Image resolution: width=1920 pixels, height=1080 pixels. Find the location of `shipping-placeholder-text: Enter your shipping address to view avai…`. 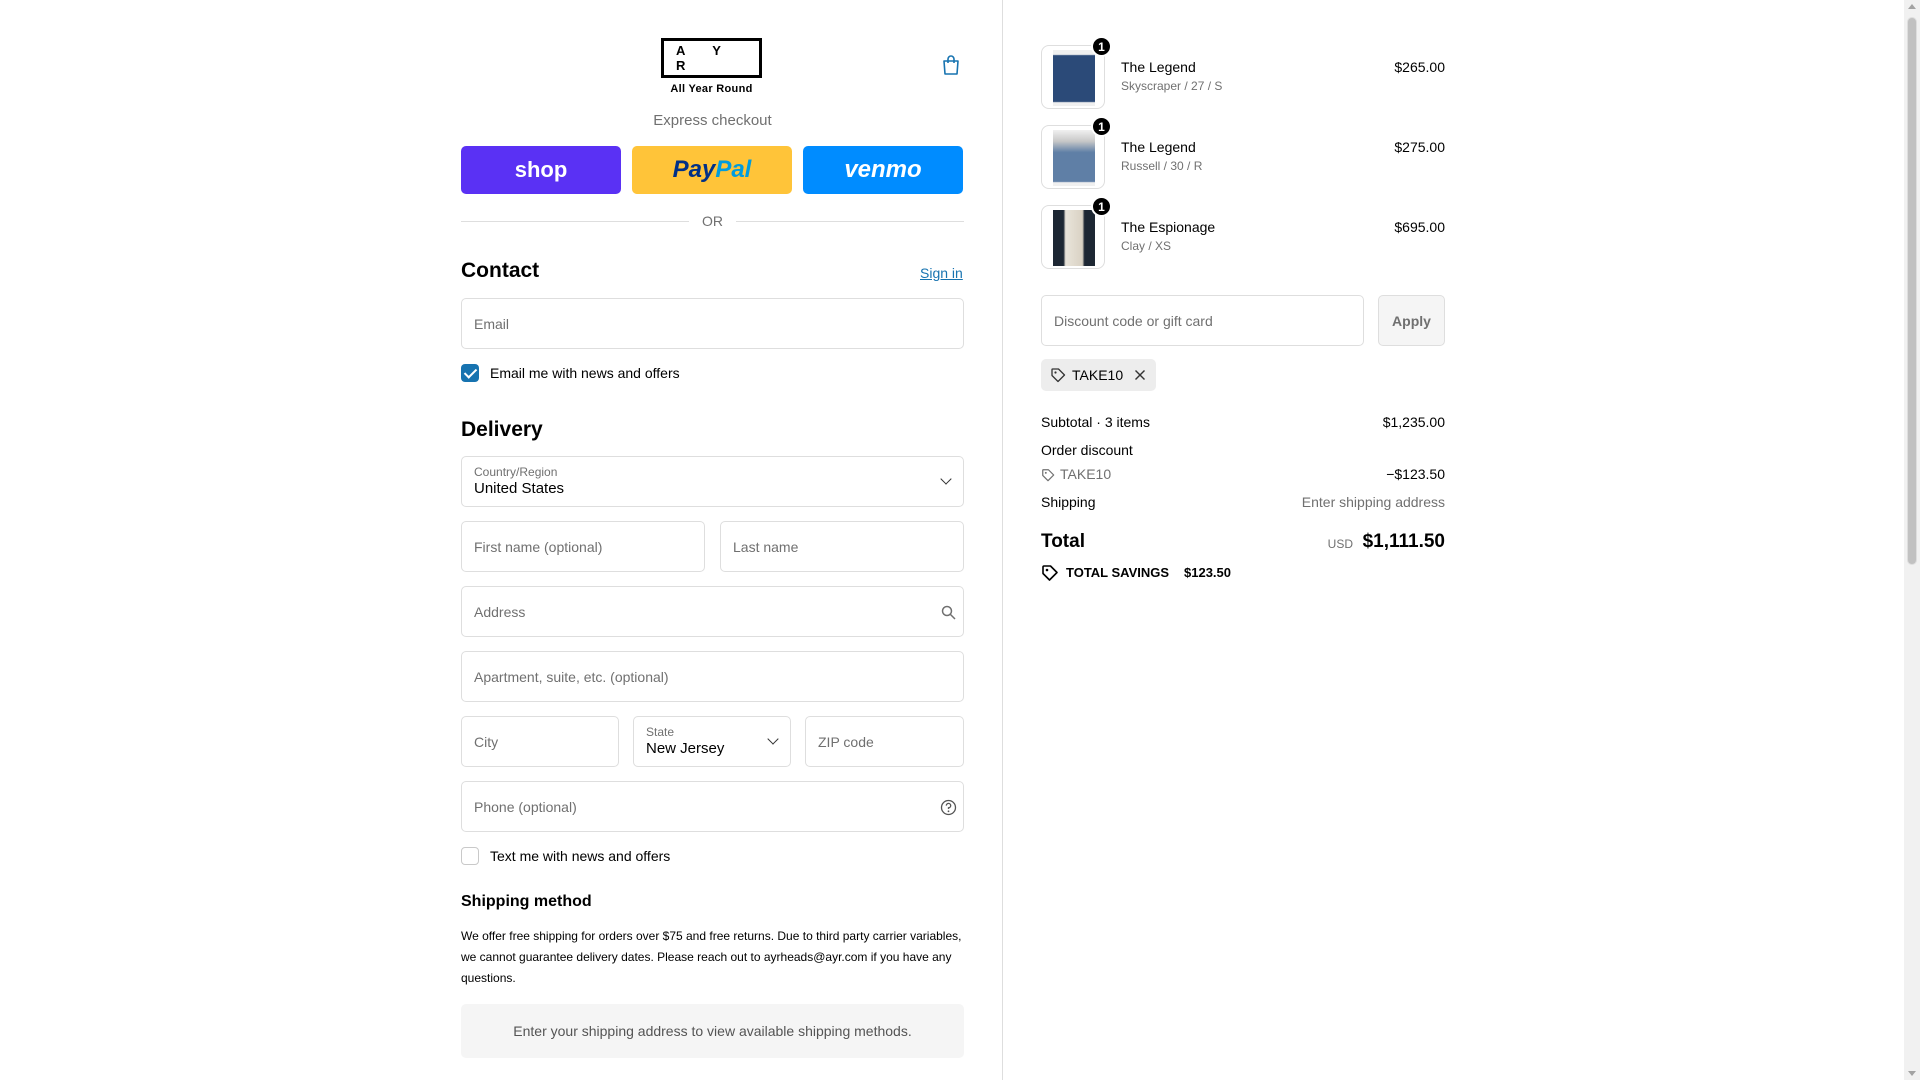

shipping-placeholder-text: Enter your shipping address to view avai… is located at coordinates (712, 1031).